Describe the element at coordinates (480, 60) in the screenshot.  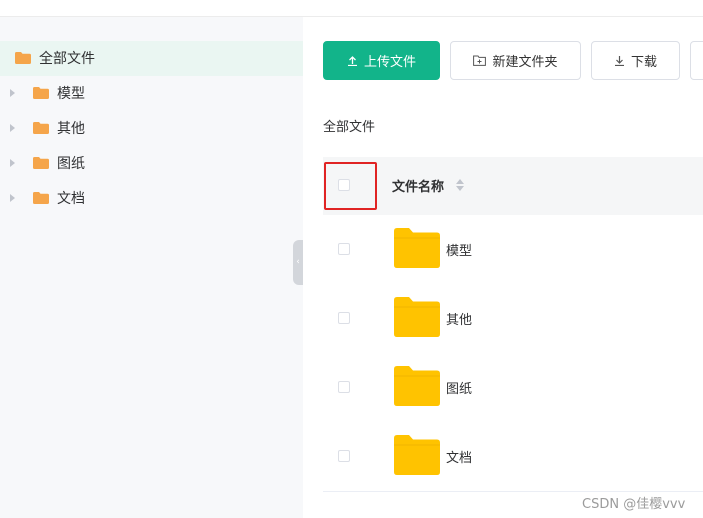
I see `folder-add-icon` at that location.